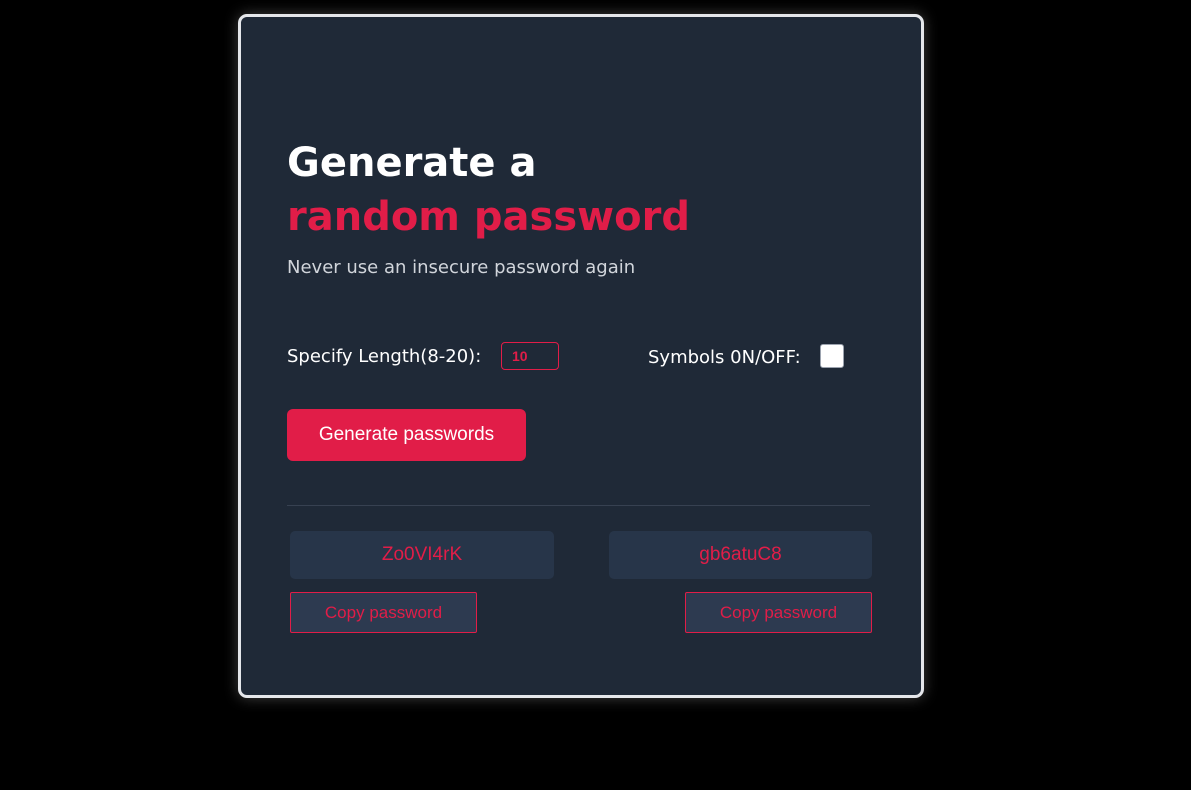 Image resolution: width=1191 pixels, height=790 pixels. What do you see at coordinates (461, 267) in the screenshot?
I see `page-subtitle: Never use an insecure password again` at bounding box center [461, 267].